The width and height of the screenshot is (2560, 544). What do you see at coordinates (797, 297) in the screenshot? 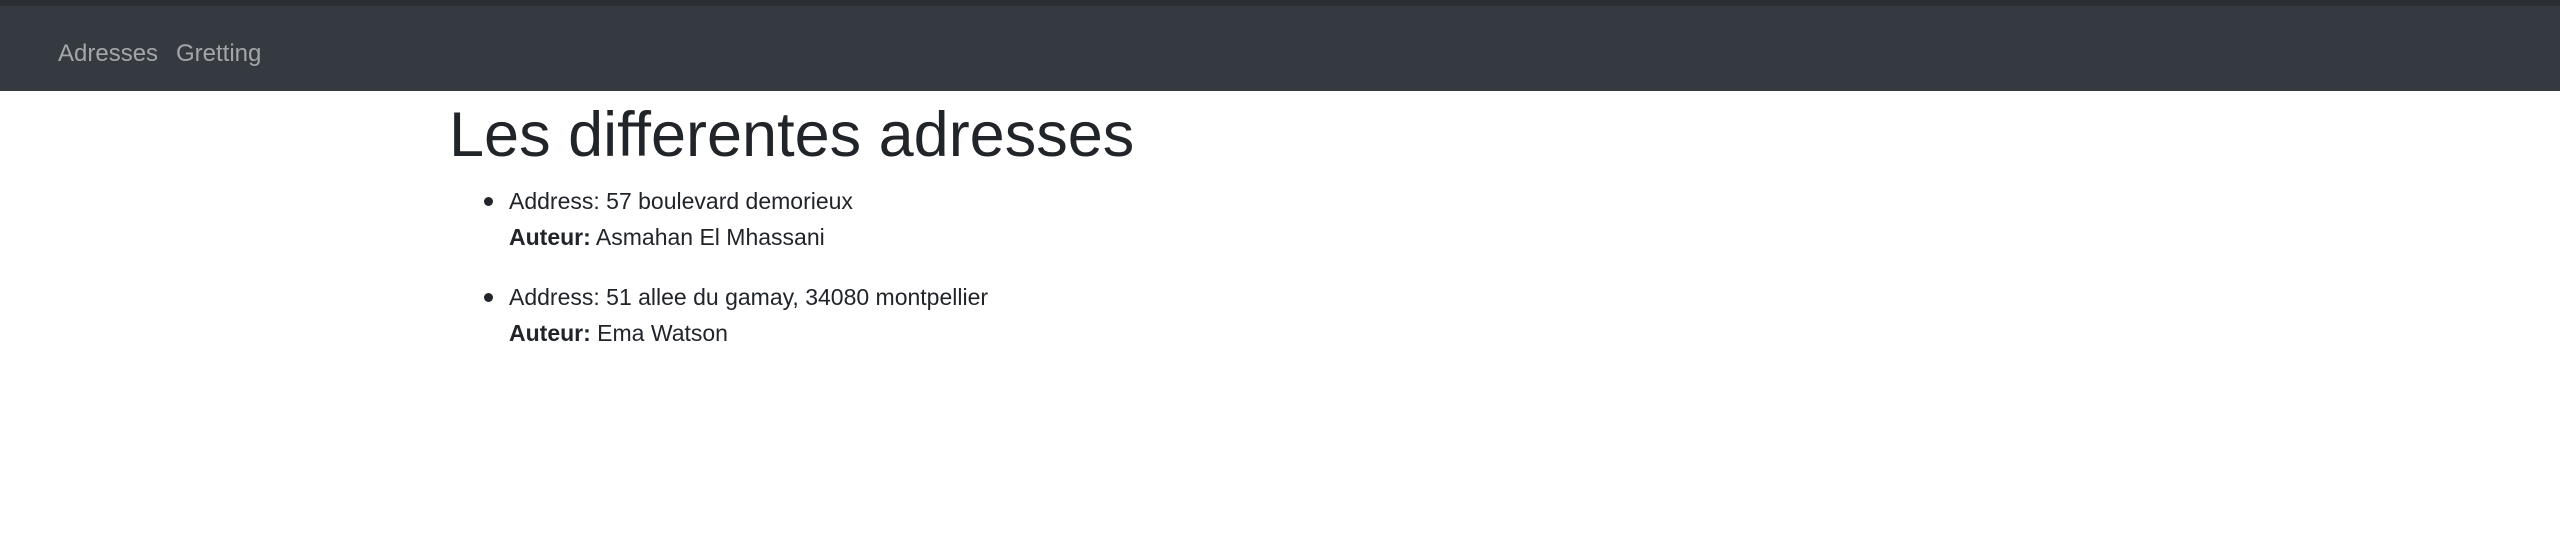
I see `address-value: 51 allee du gamay, 34080 montpellier` at bounding box center [797, 297].